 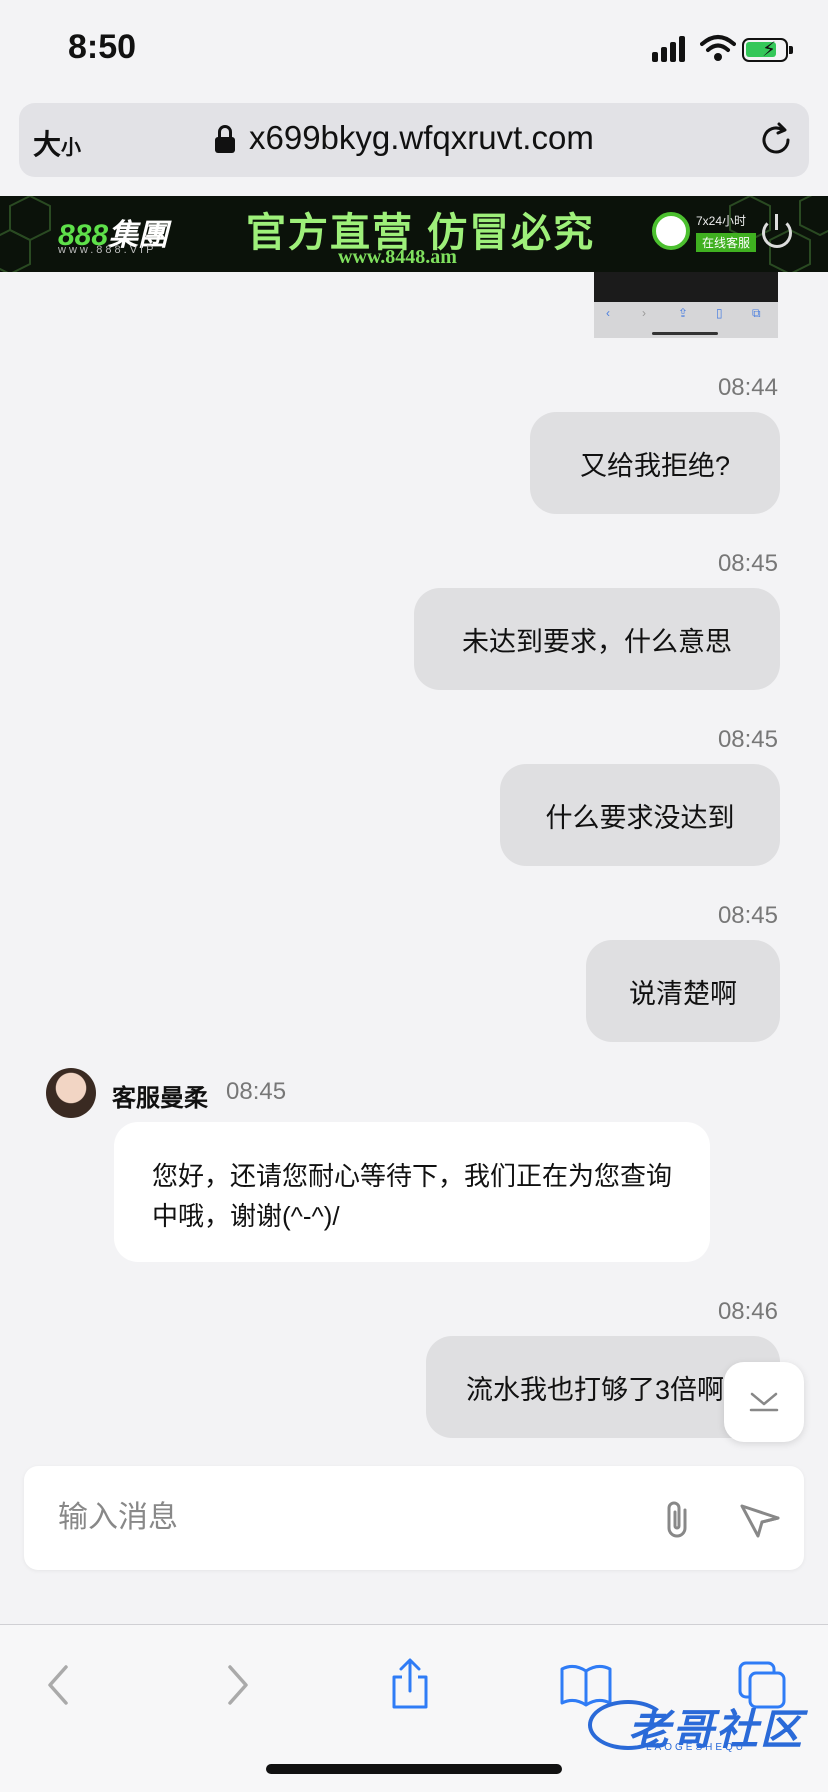 I want to click on message-composer, so click(x=414, y=1518).